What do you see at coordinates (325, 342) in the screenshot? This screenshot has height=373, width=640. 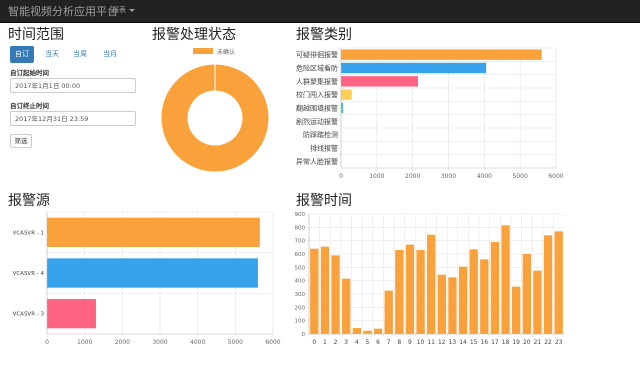 I see `x-tick-label: 1` at bounding box center [325, 342].